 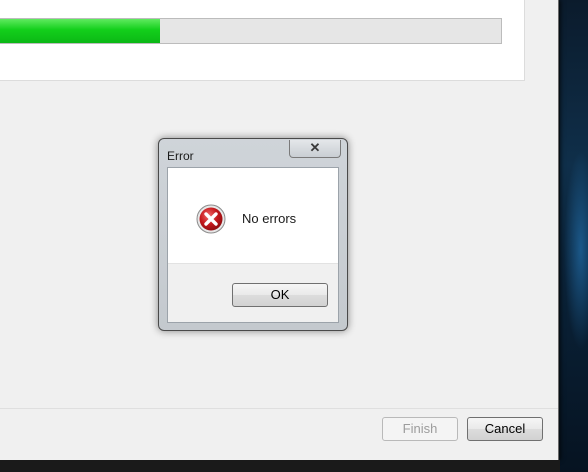 What do you see at coordinates (80, 31) in the screenshot?
I see `progress-bar-fill` at bounding box center [80, 31].